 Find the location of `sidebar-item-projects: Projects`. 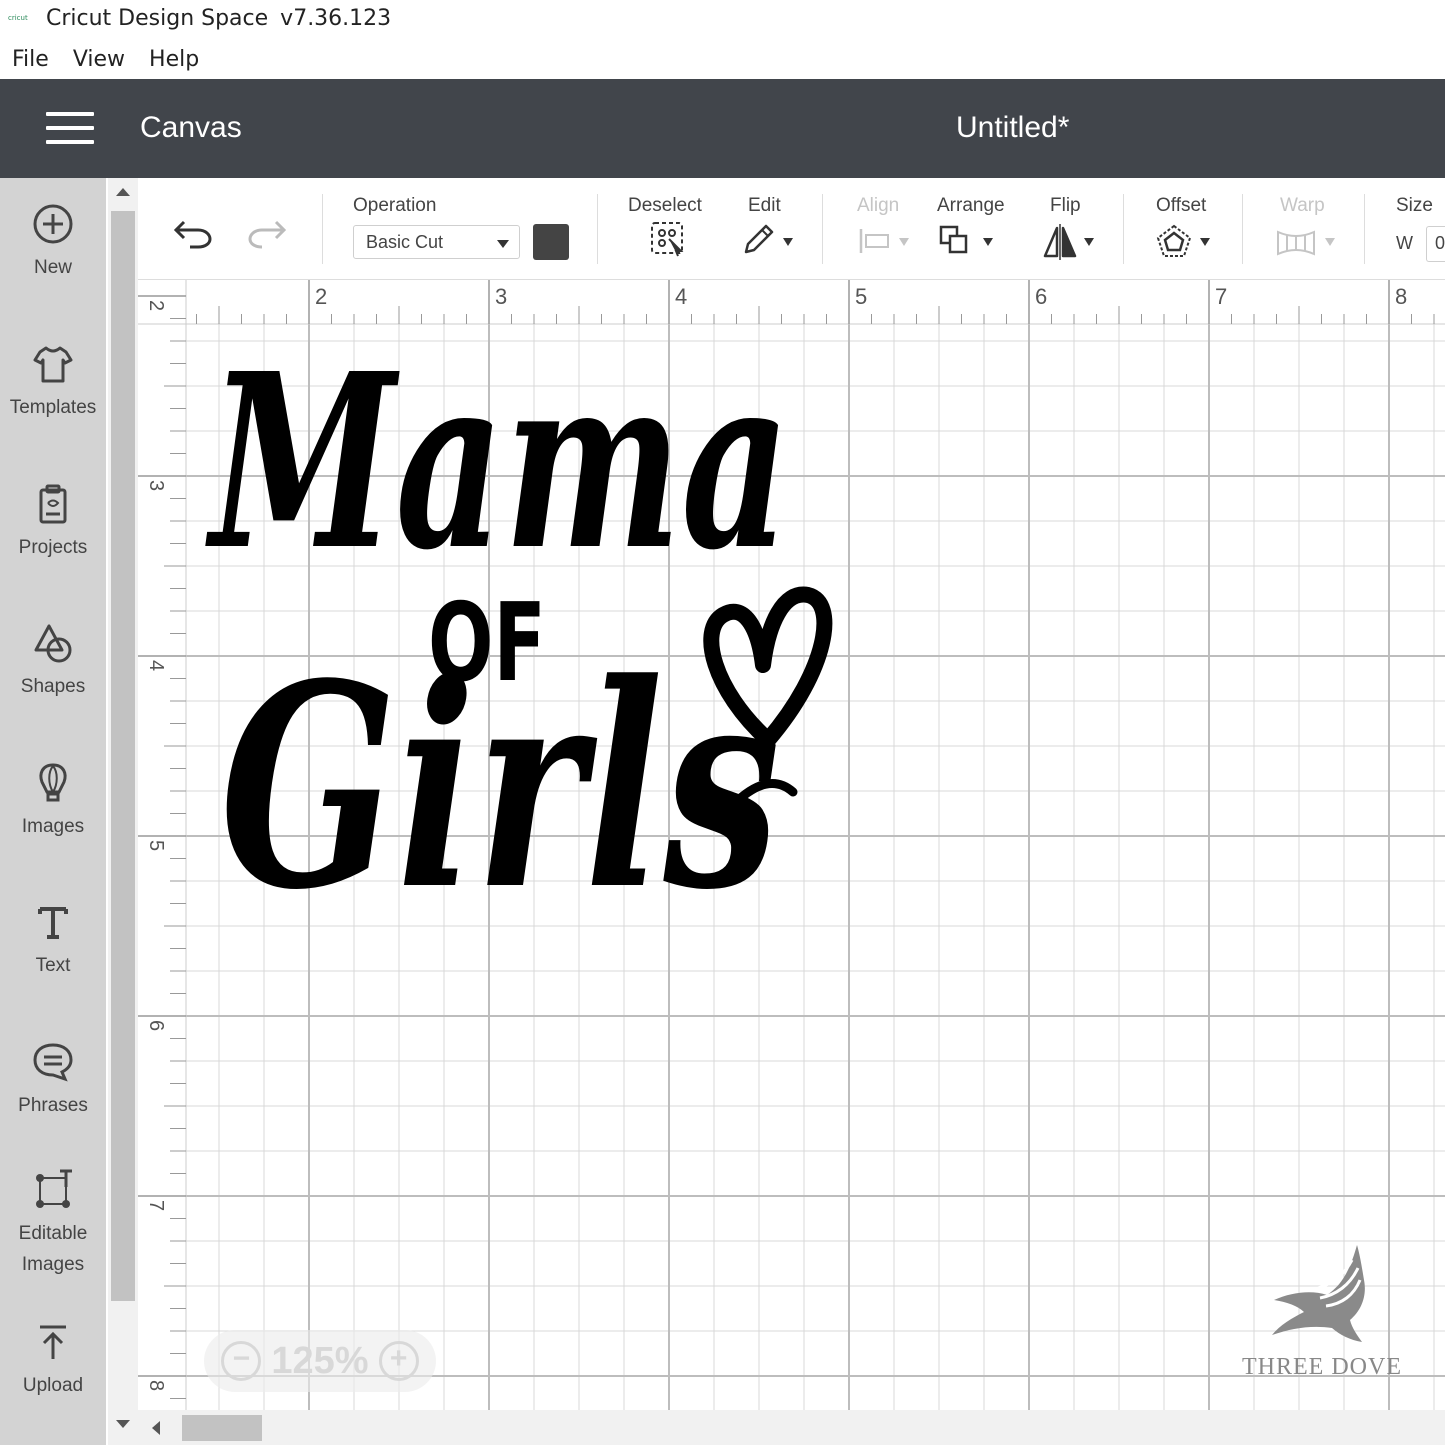

sidebar-item-projects: Projects is located at coordinates (53, 522).